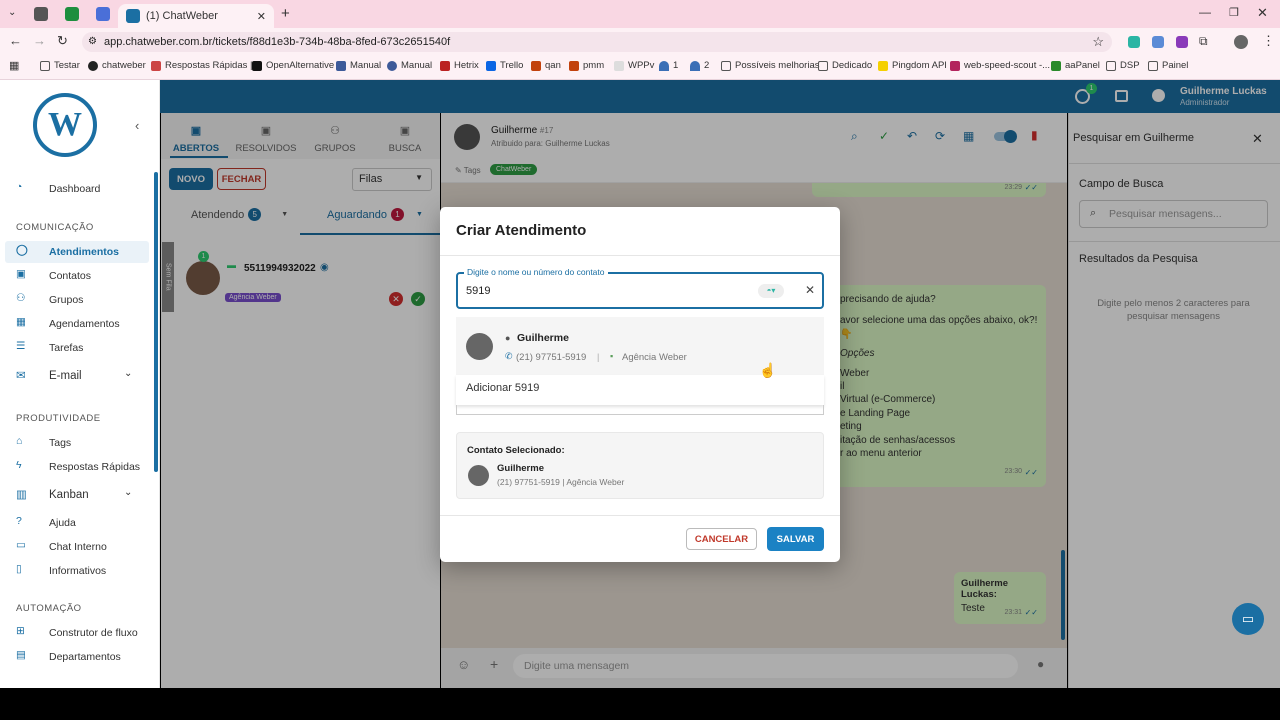  Describe the element at coordinates (128, 492) in the screenshot. I see `kanban-expand-icon: ⌄` at that location.